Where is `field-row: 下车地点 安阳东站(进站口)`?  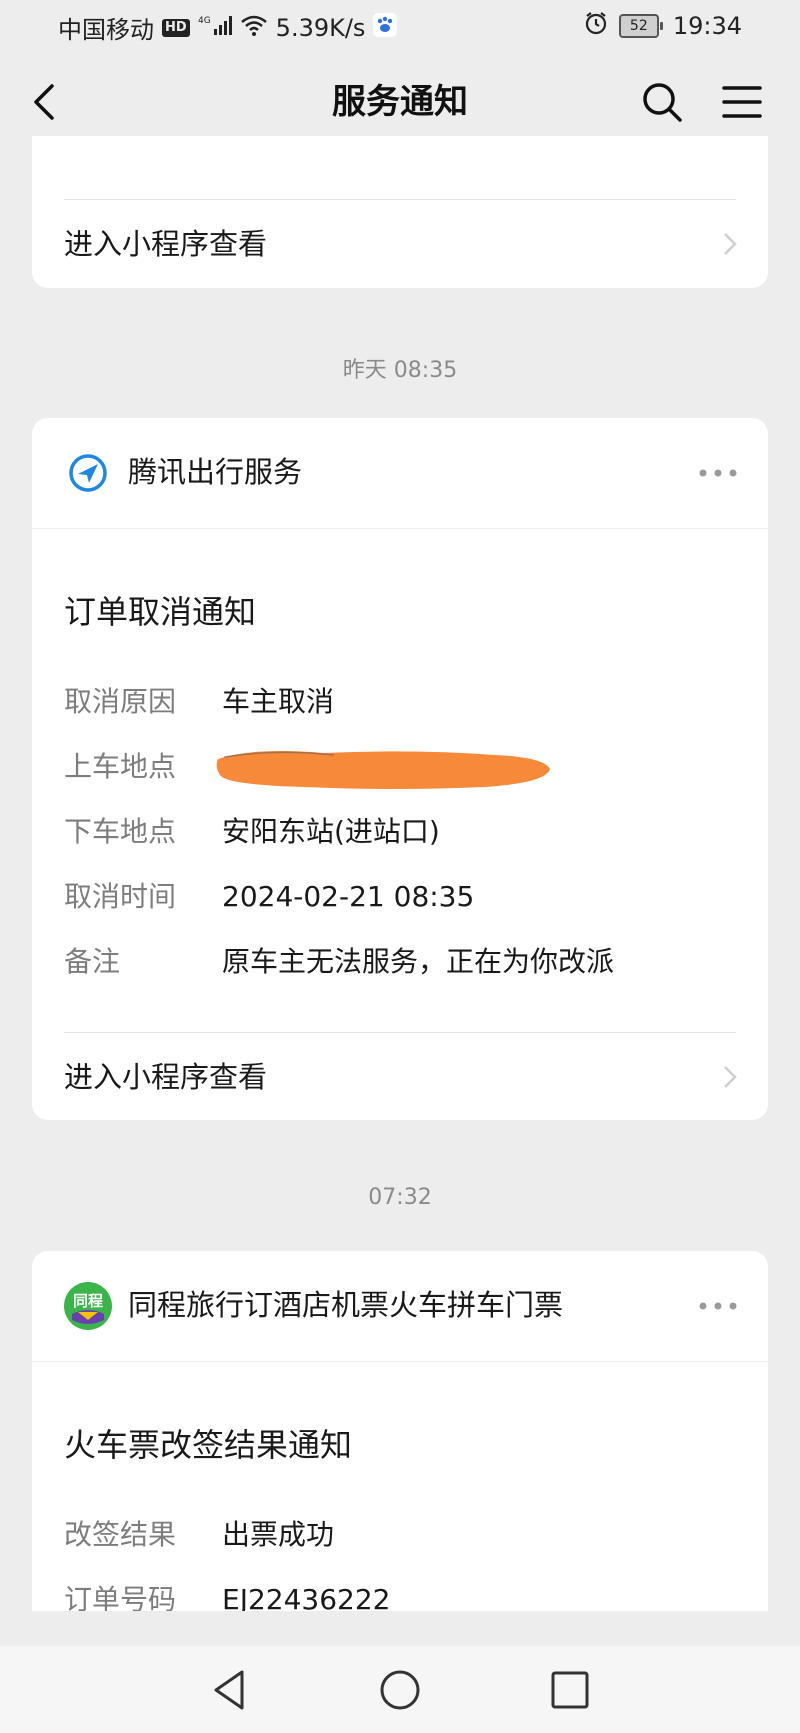
field-row: 下车地点 安阳东站(进站口) is located at coordinates (400, 834).